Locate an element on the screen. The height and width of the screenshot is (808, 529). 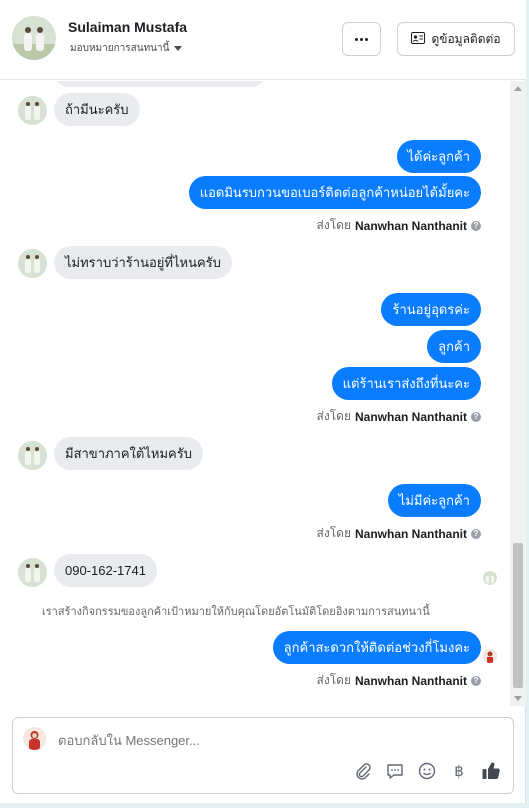
smiley-icon is located at coordinates (427, 771).